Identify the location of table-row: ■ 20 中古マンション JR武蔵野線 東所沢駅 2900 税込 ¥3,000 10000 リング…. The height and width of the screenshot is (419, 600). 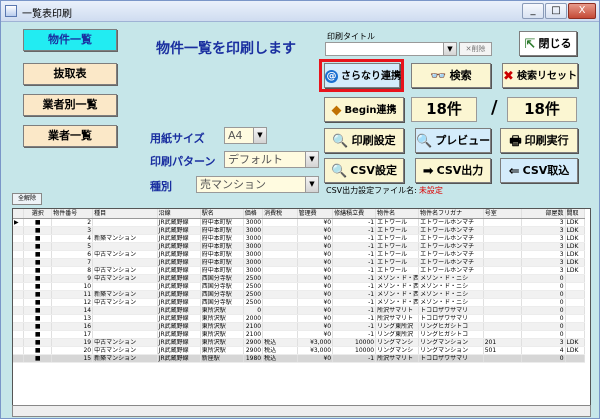
(299, 350).